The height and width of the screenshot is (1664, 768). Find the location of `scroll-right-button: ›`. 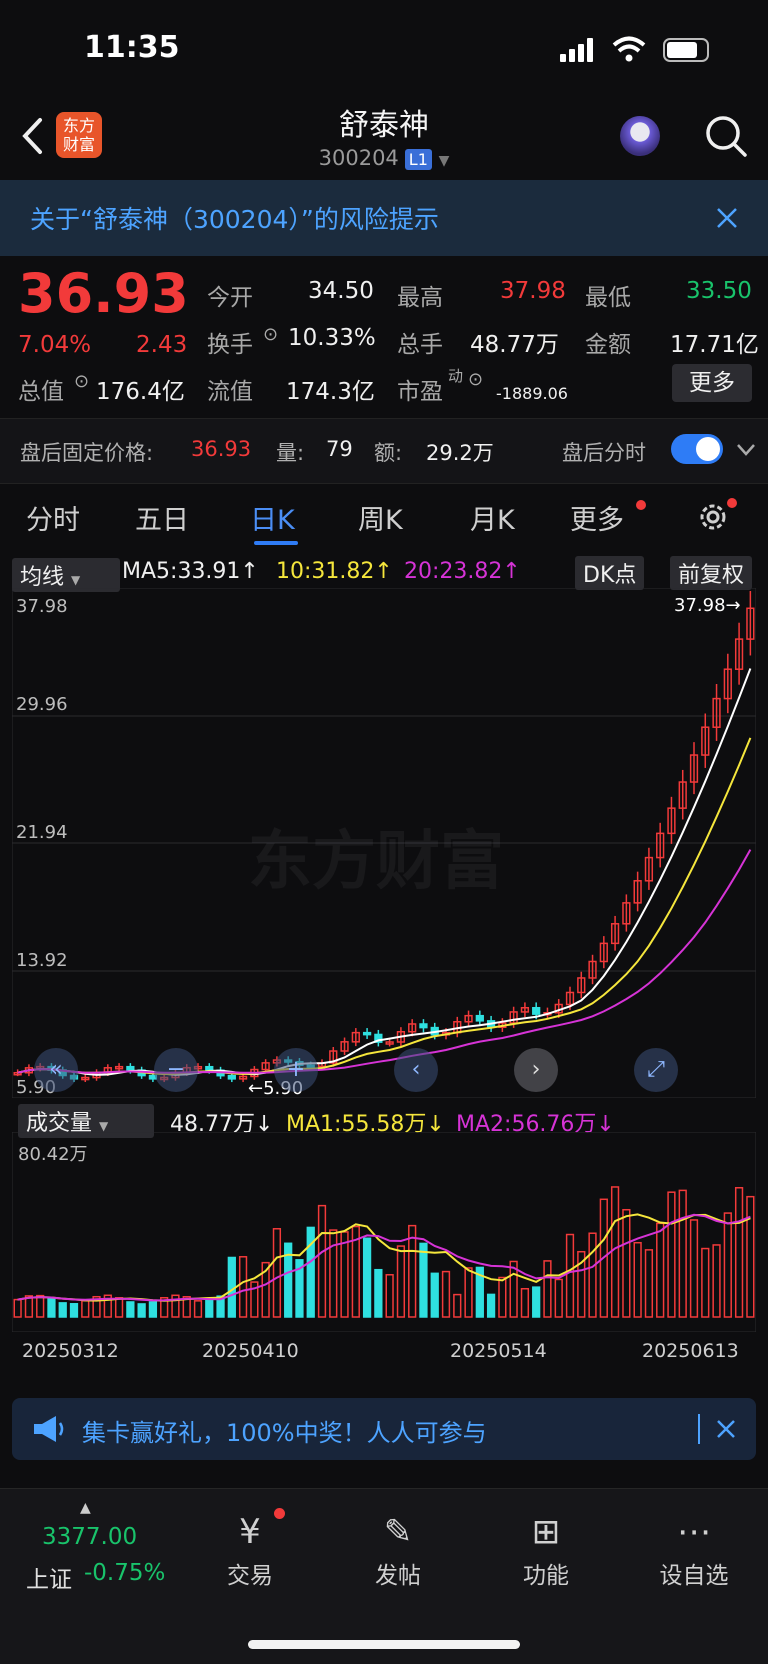

scroll-right-button: › is located at coordinates (536, 1070).